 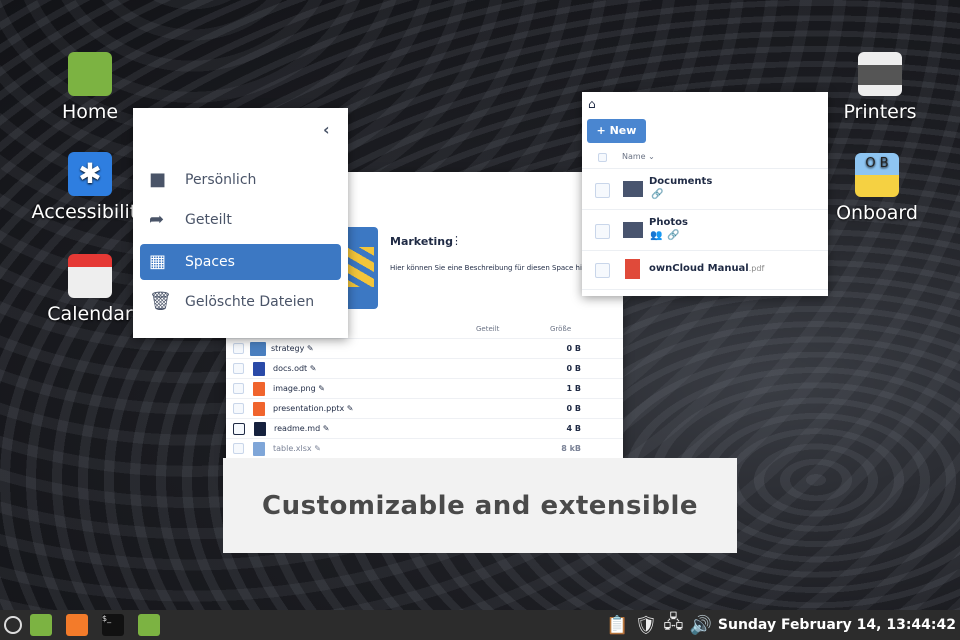 I want to click on keyboard-icon: O B, so click(x=877, y=175).